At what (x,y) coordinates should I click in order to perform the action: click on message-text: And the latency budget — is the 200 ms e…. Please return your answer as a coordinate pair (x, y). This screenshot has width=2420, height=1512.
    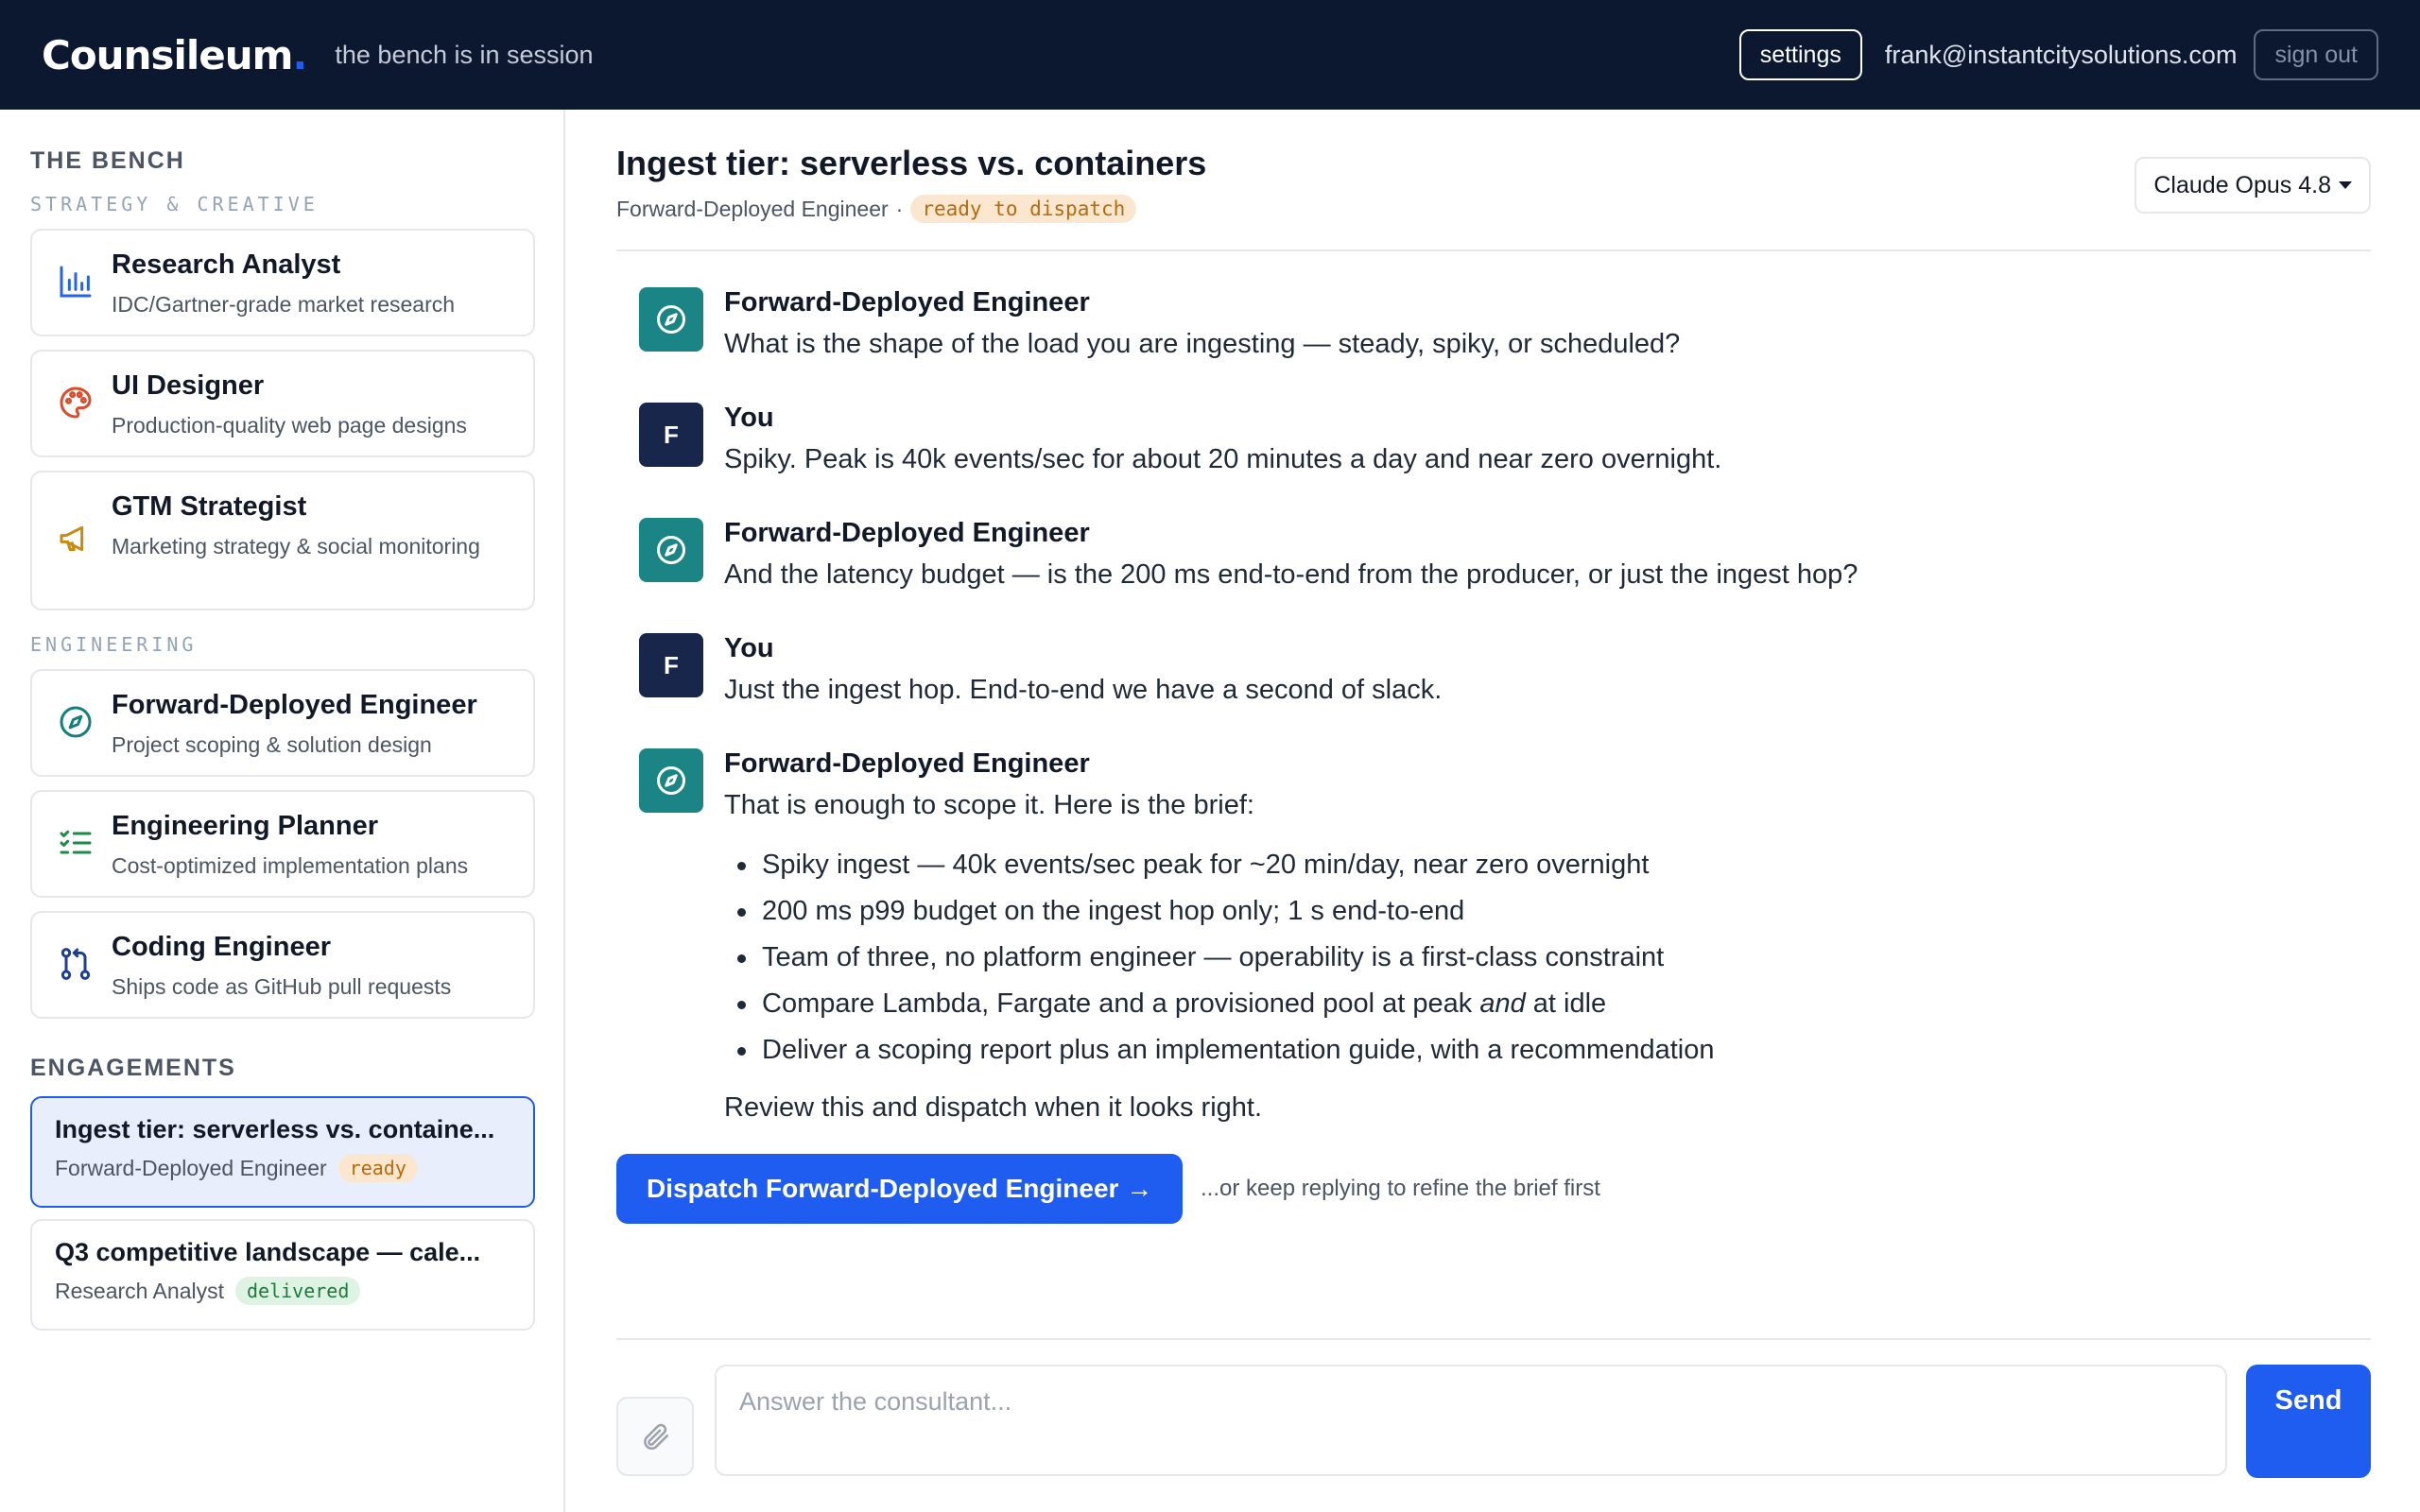
    Looking at the image, I should click on (1291, 574).